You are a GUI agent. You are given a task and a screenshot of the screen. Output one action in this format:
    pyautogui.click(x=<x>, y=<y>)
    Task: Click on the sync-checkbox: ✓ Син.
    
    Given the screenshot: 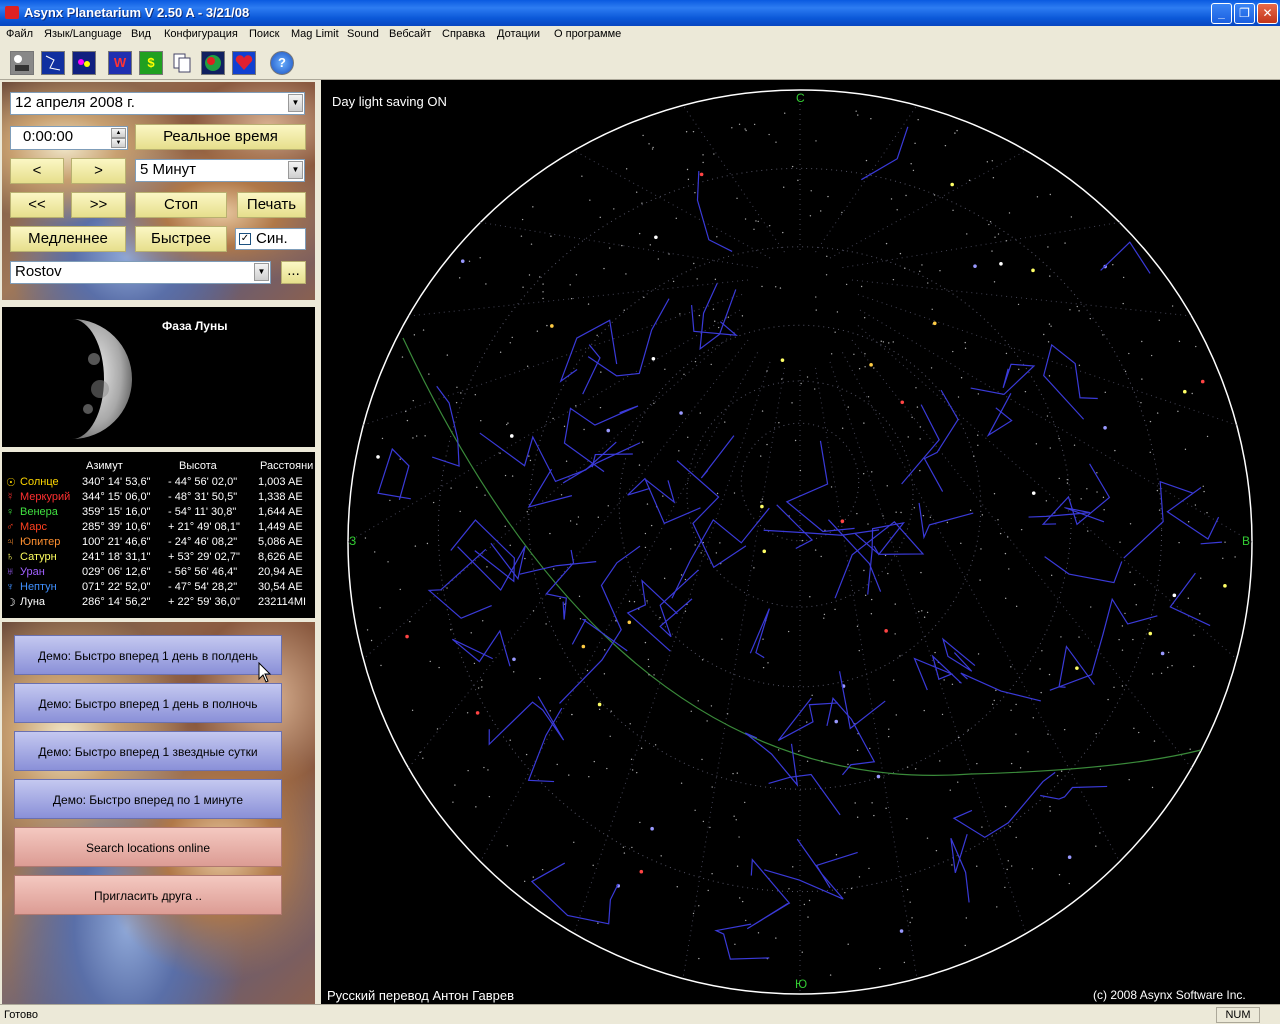 What is the action you would take?
    pyautogui.click(x=270, y=239)
    